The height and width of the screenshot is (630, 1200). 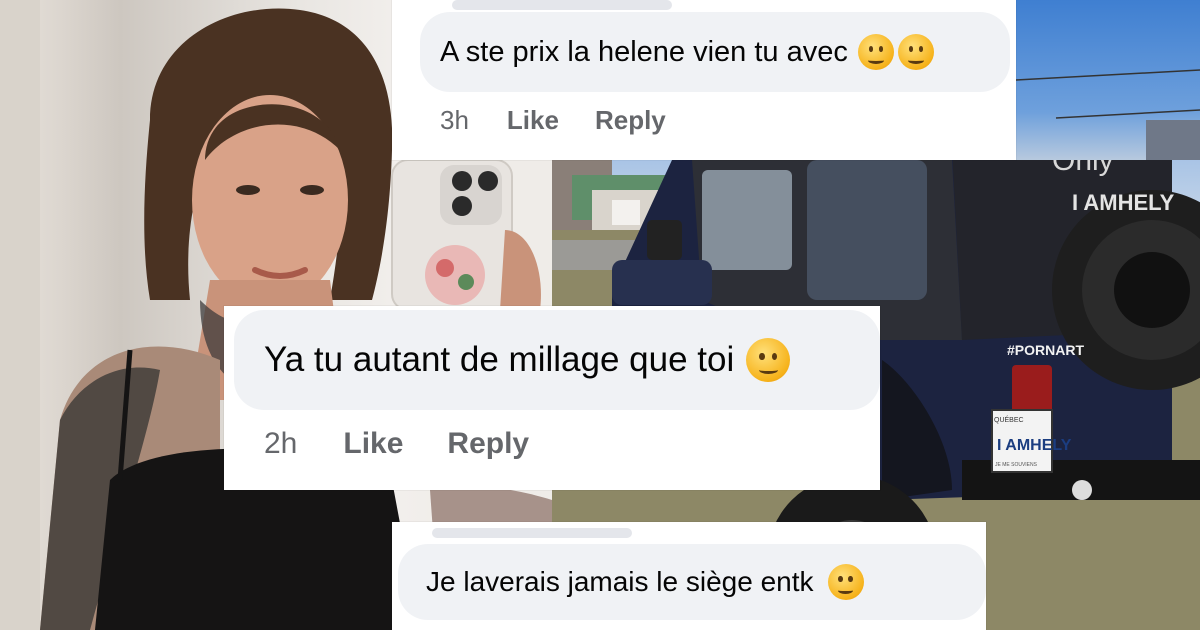 I want to click on comment-bubble-1: A ste prix la helene vien tu avec, so click(x=715, y=52).